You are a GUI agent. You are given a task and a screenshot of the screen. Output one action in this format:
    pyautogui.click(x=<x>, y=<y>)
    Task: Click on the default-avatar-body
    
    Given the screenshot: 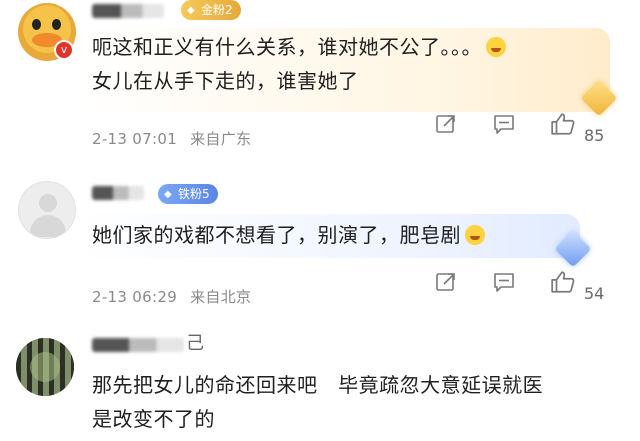 What is the action you would take?
    pyautogui.click(x=48, y=226)
    